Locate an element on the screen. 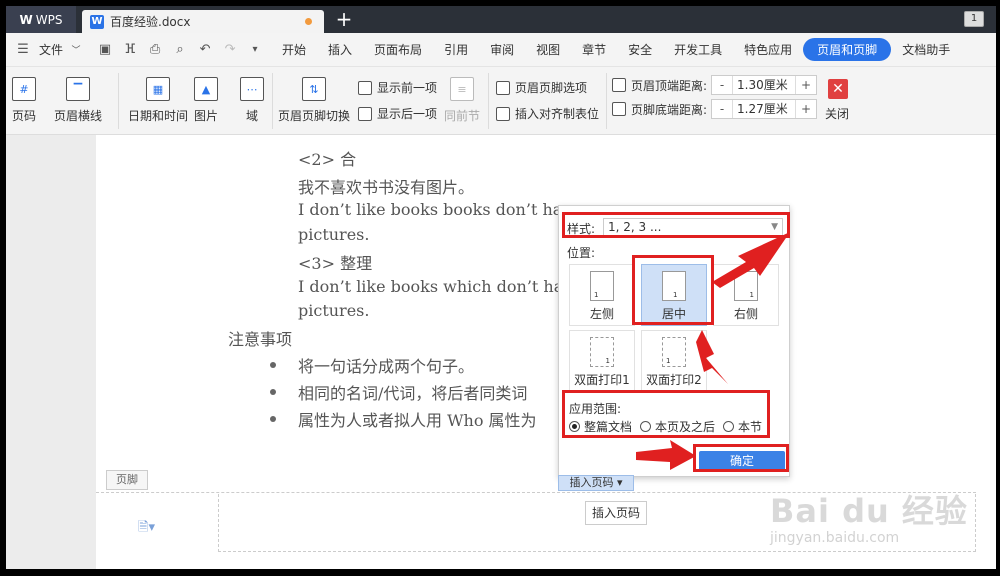 The image size is (1000, 576). arrow-to-center-icon is located at coordinates (751, 260).